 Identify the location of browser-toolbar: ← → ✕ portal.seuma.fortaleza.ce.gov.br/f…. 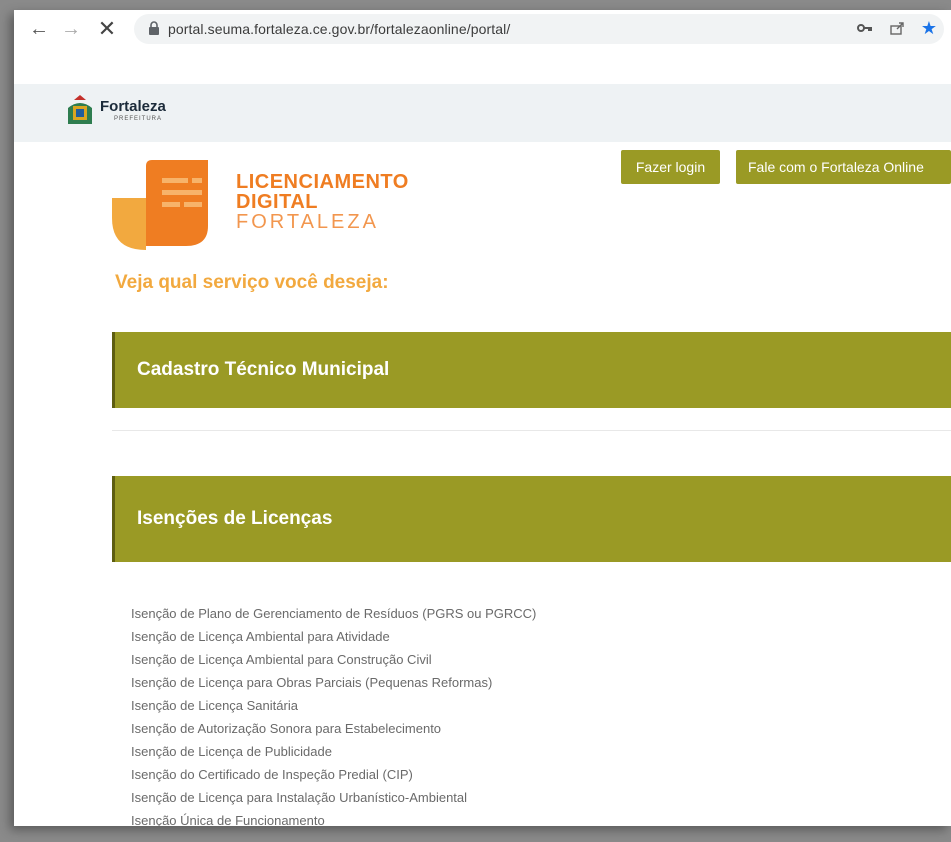
(482, 29).